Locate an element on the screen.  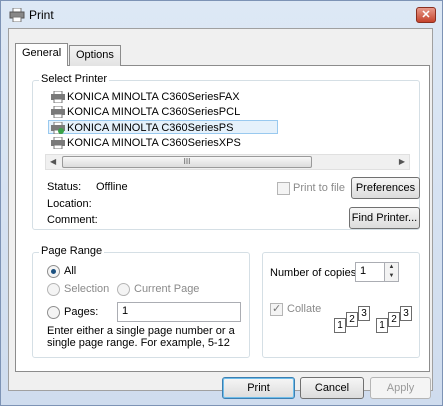
print-to-file-checkbox is located at coordinates (283, 188).